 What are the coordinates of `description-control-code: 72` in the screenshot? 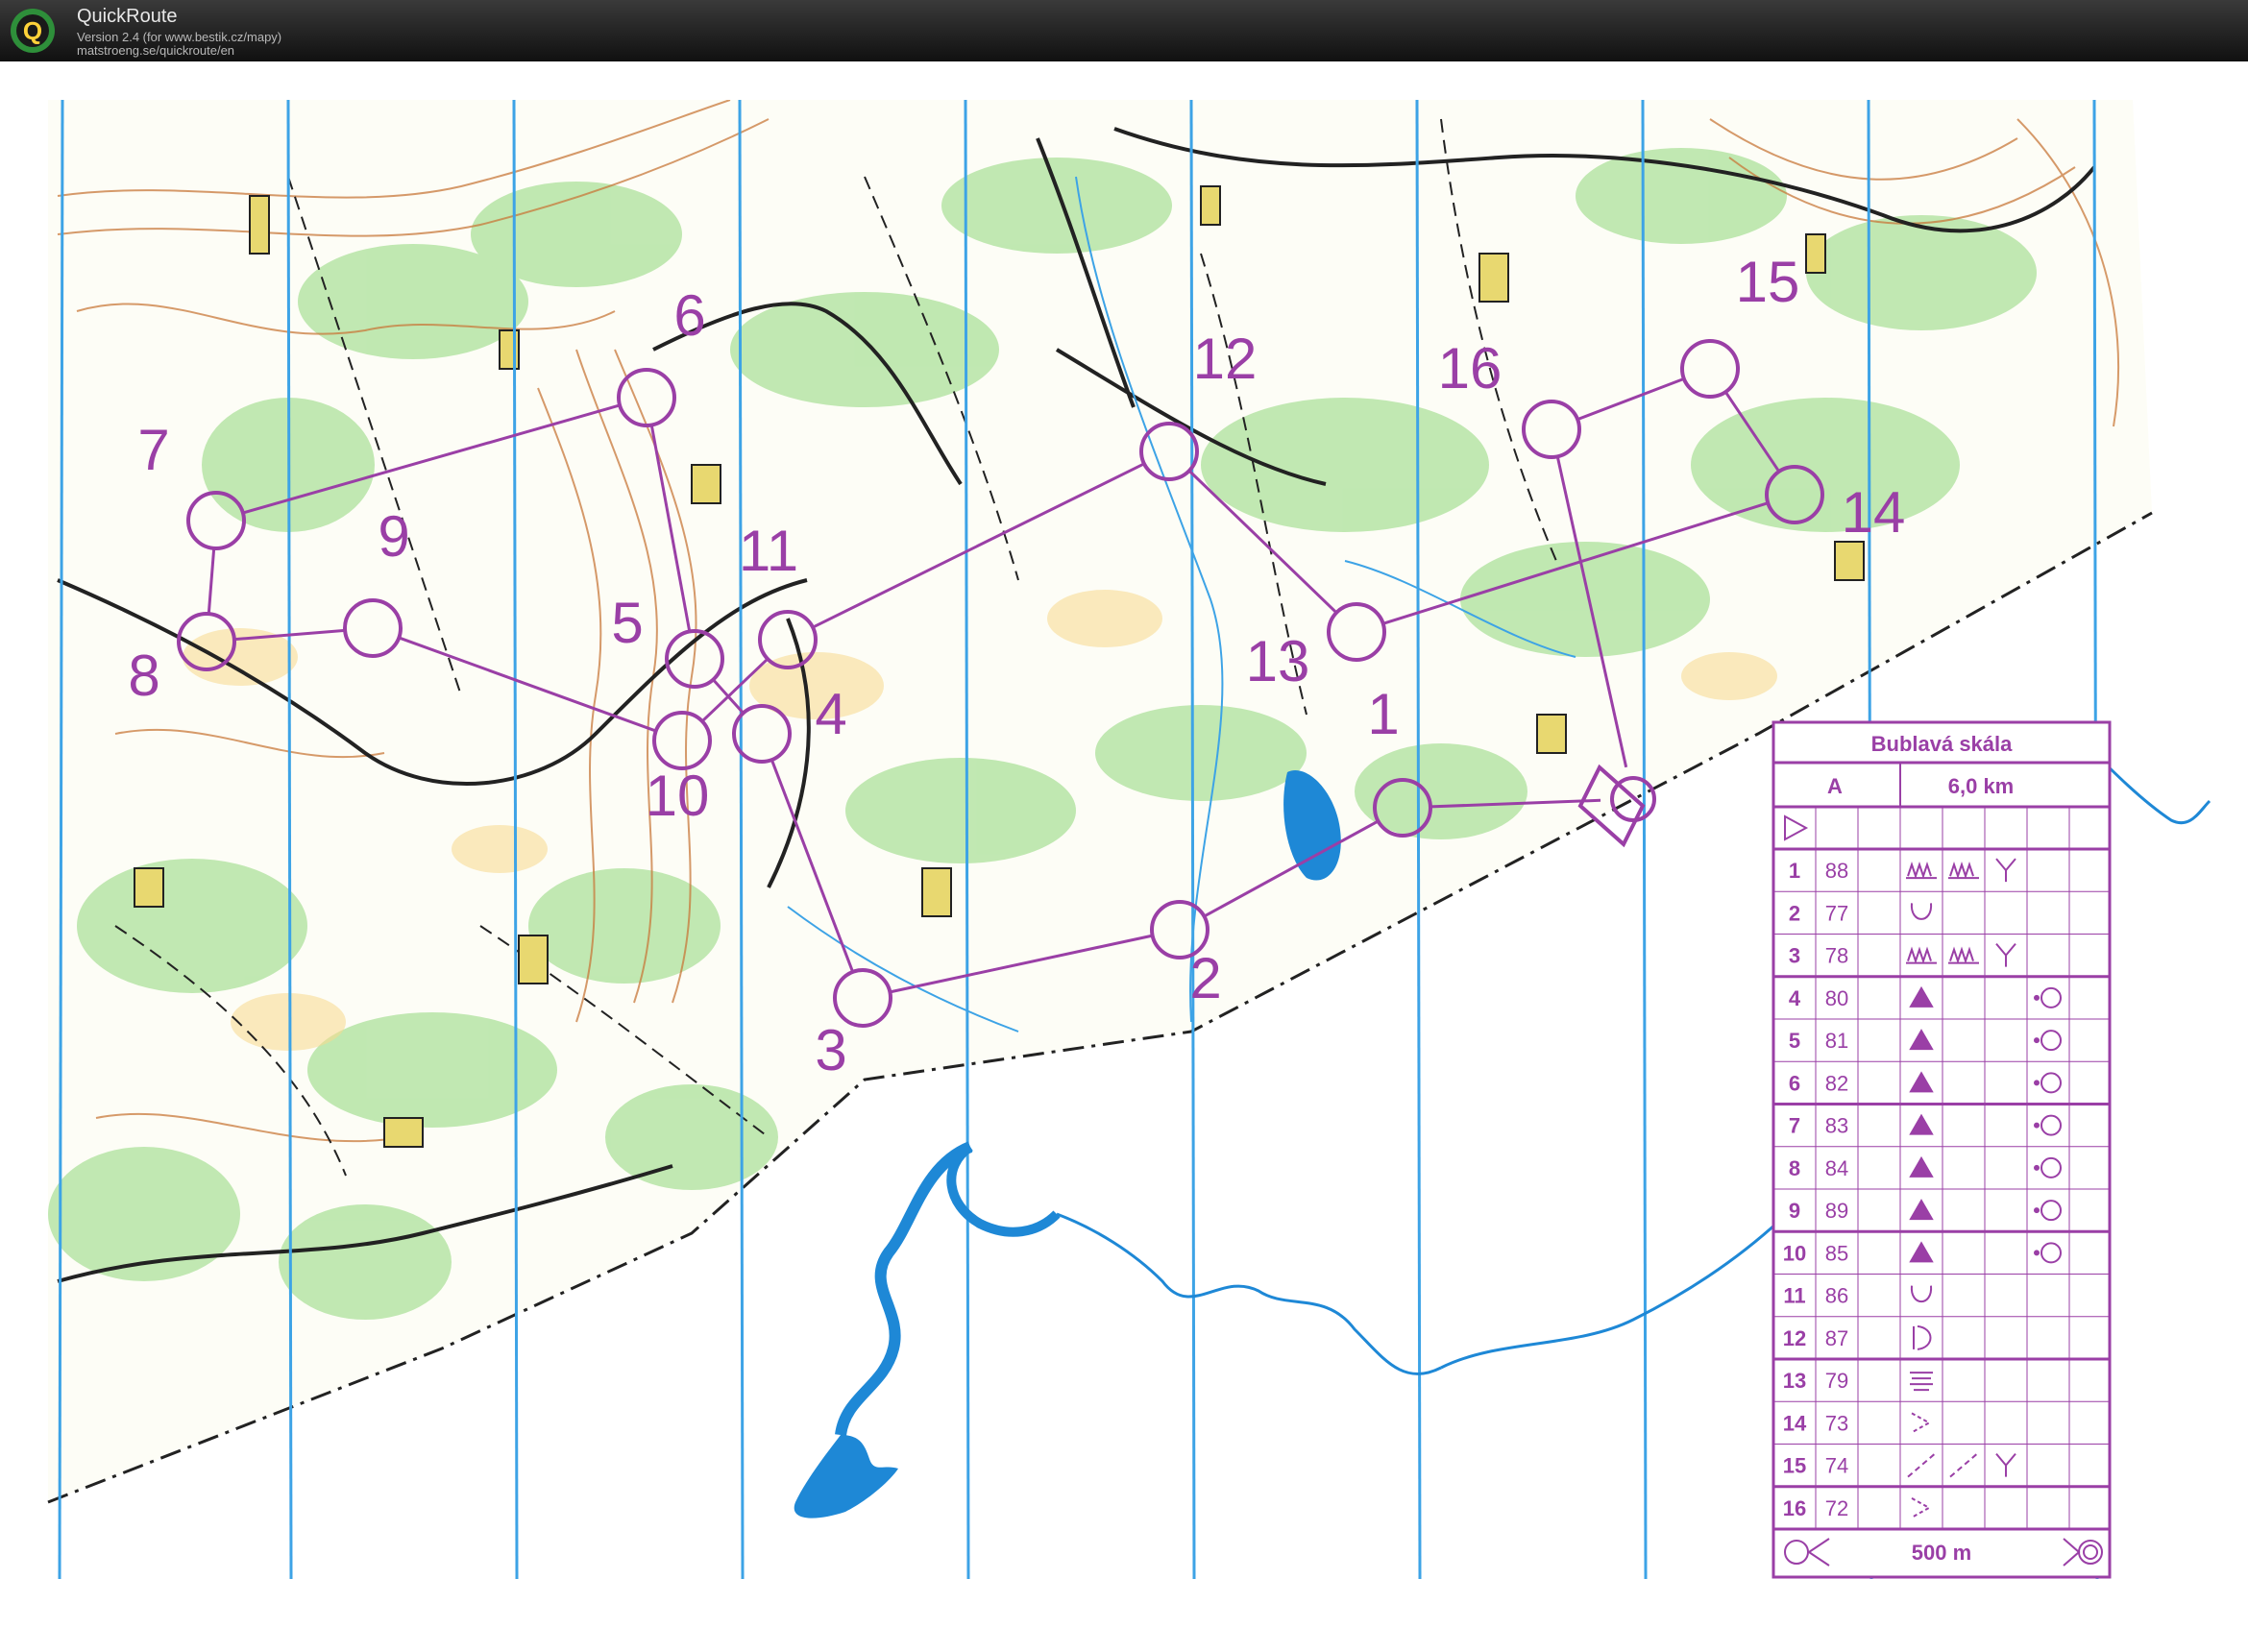 It's located at (1837, 1508).